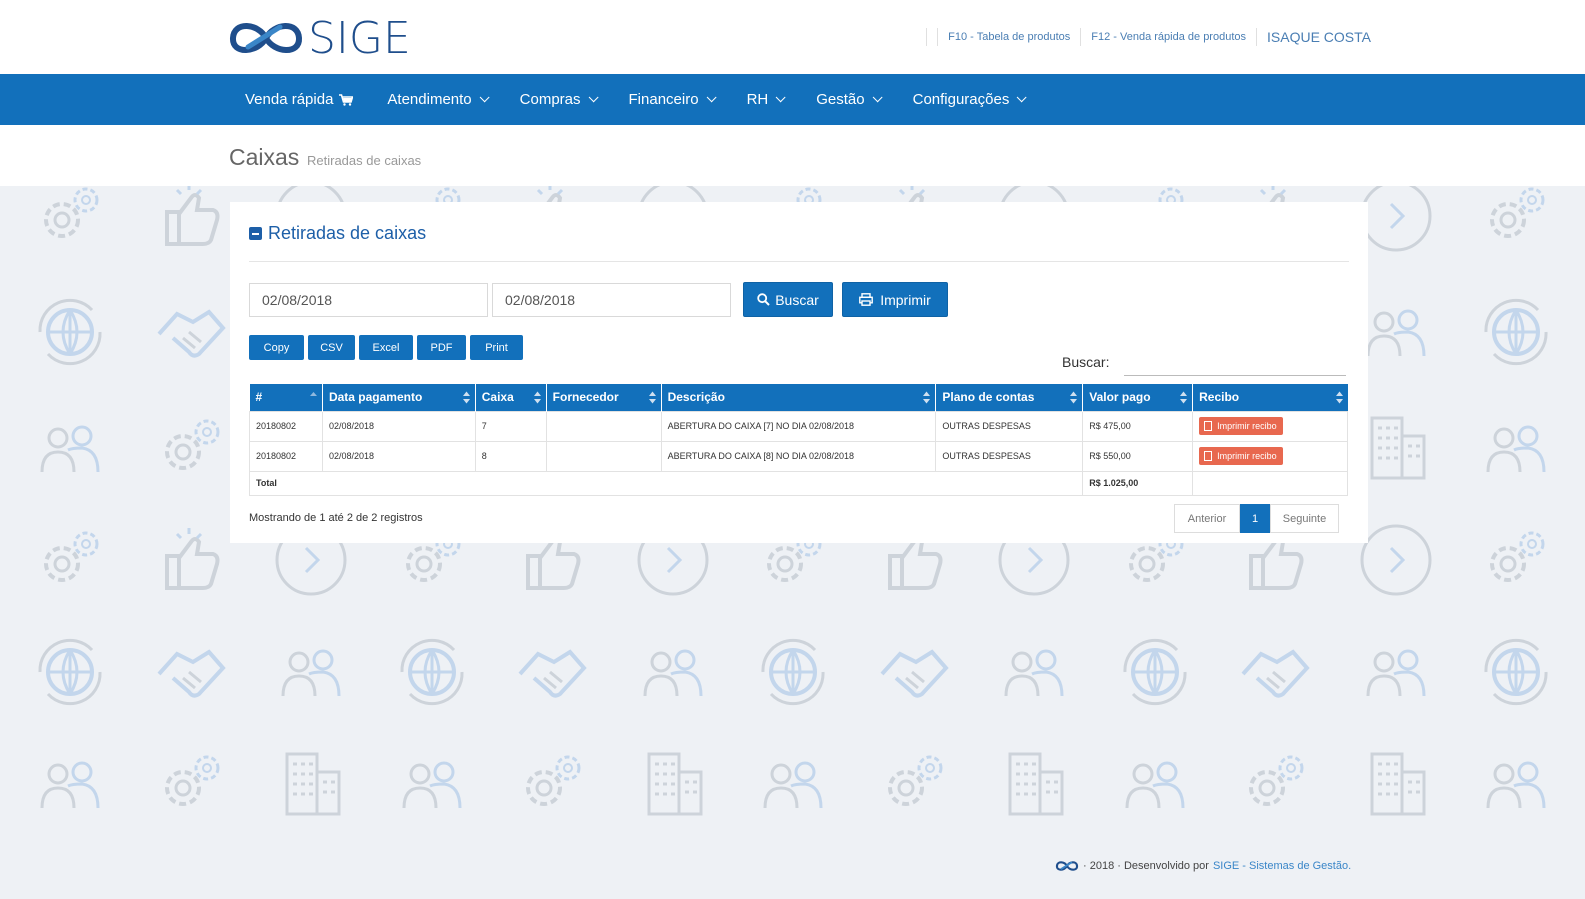 Image resolution: width=1585 pixels, height=899 pixels. I want to click on user-name-link: ISAQUE COSTA, so click(1319, 37).